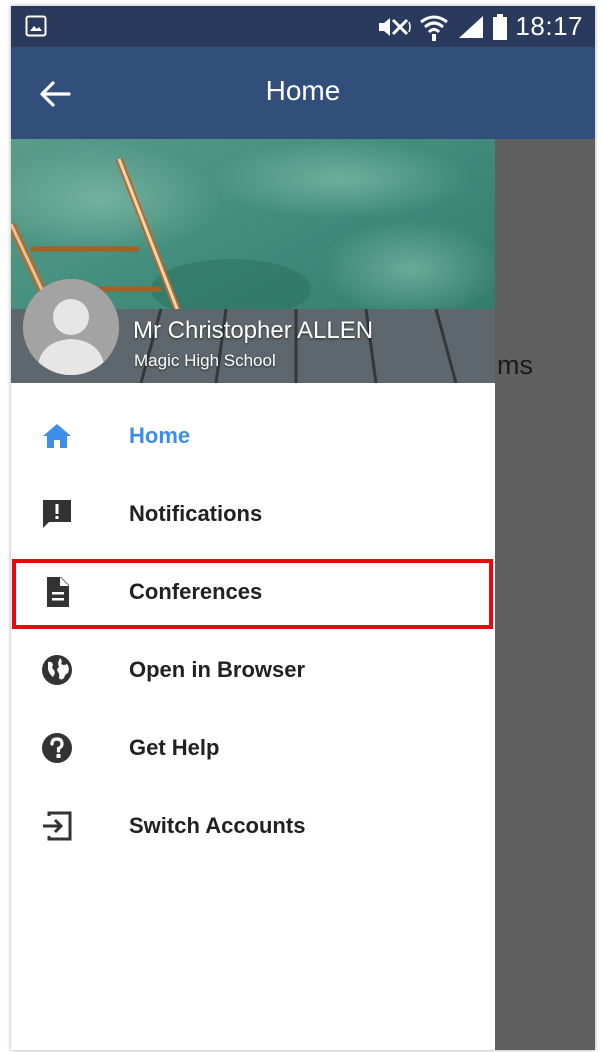 This screenshot has height=1052, width=603. I want to click on user-silhouette-icon, so click(71, 327).